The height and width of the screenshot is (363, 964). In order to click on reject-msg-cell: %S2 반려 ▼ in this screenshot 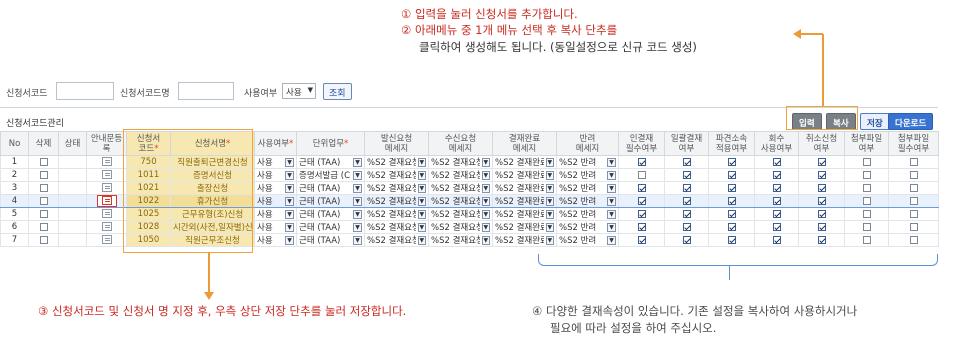, I will do `click(587, 227)`.